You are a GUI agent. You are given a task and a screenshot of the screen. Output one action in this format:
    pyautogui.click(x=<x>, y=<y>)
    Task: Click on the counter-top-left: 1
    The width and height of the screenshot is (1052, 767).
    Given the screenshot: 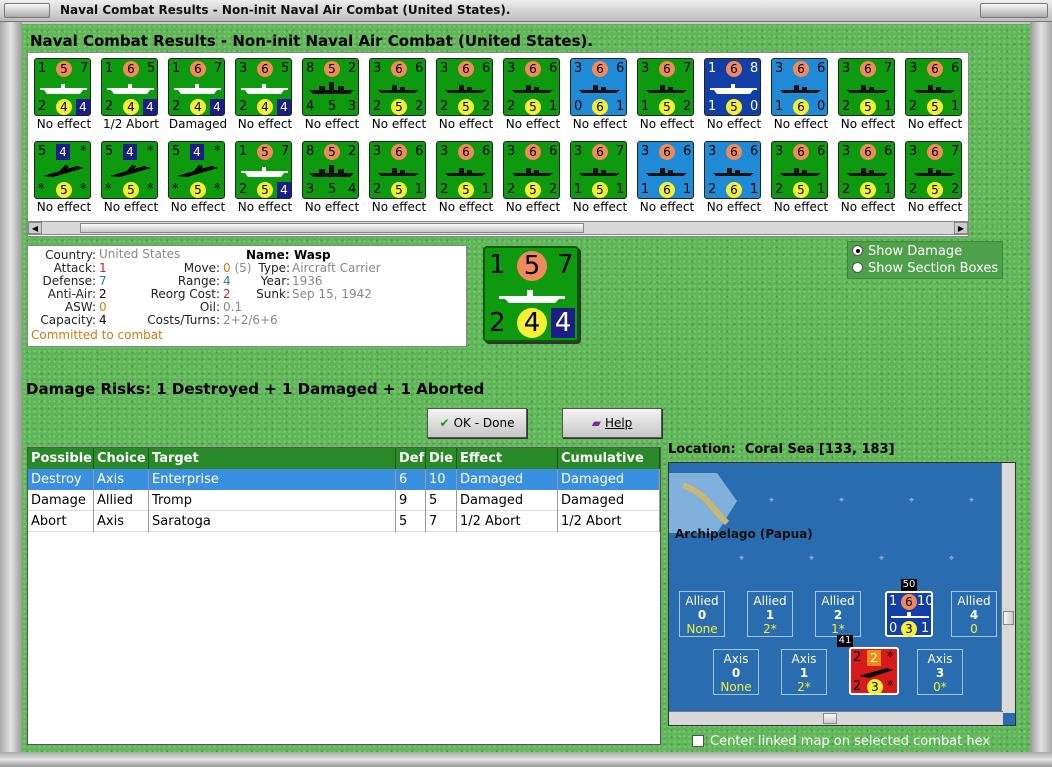 What is the action you would take?
    pyautogui.click(x=109, y=68)
    